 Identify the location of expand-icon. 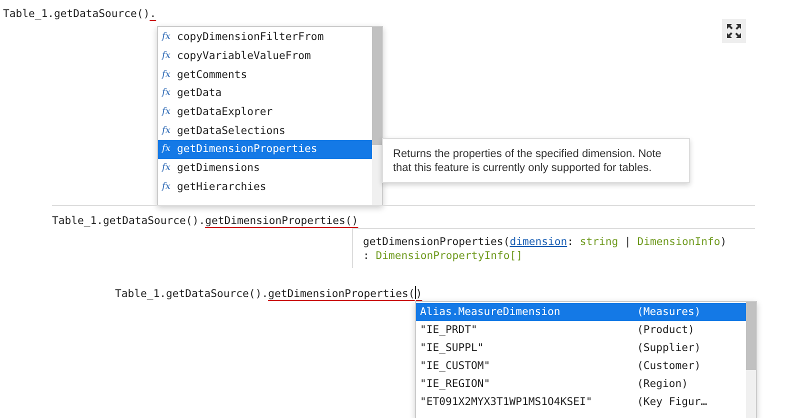
(734, 31).